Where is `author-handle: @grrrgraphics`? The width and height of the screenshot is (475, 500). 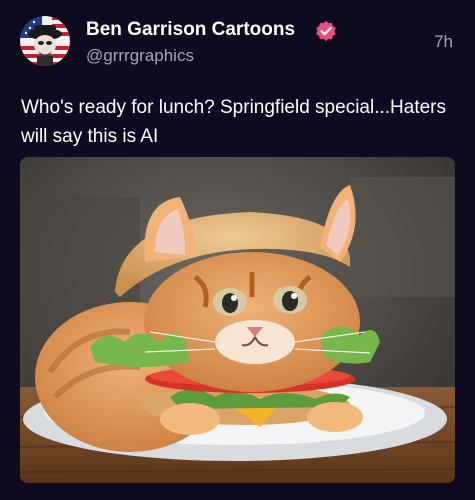 author-handle: @grrrgraphics is located at coordinates (140, 56).